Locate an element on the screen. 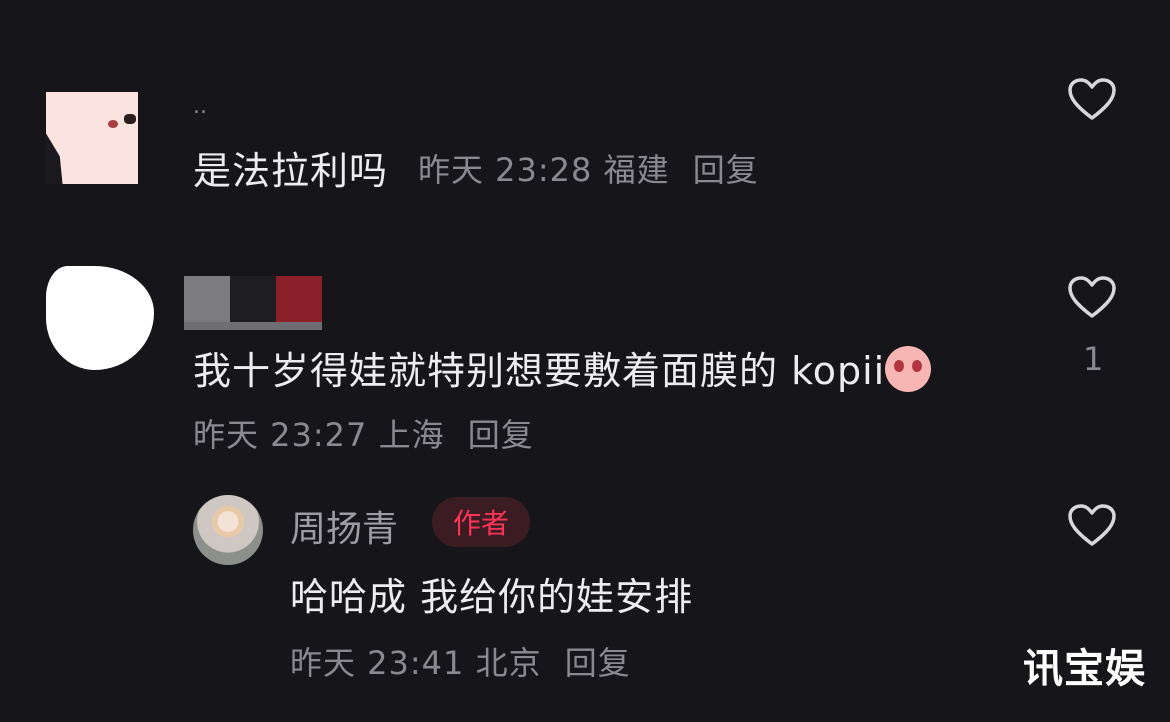  comment-time: 昨天 23:27 is located at coordinates (280, 435).